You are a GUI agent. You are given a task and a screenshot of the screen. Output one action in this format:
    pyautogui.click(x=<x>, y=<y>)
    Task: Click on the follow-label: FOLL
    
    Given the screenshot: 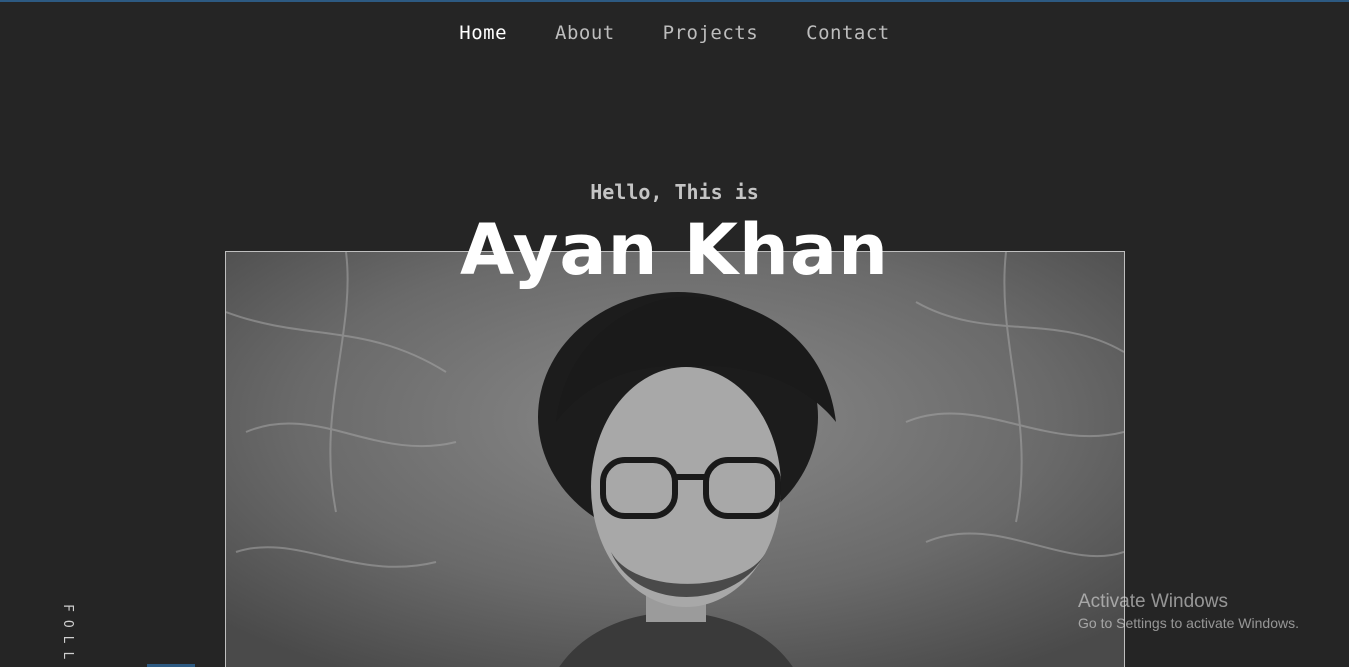 What is the action you would take?
    pyautogui.click(x=67, y=635)
    